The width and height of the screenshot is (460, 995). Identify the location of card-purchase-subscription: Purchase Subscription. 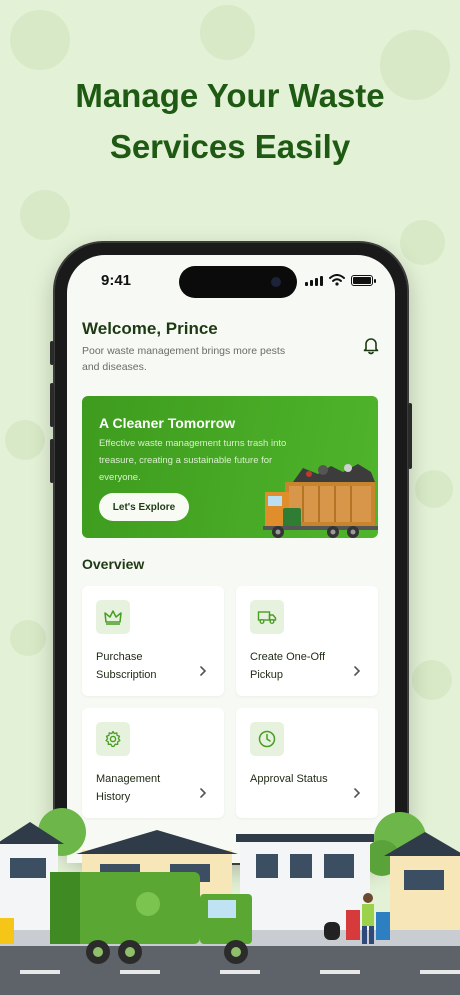
(153, 641).